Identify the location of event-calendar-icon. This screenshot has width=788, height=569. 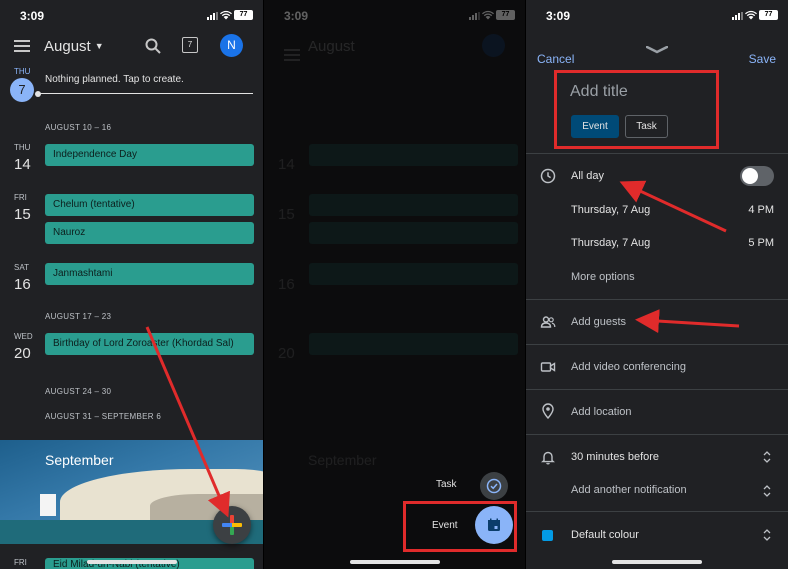
(494, 524).